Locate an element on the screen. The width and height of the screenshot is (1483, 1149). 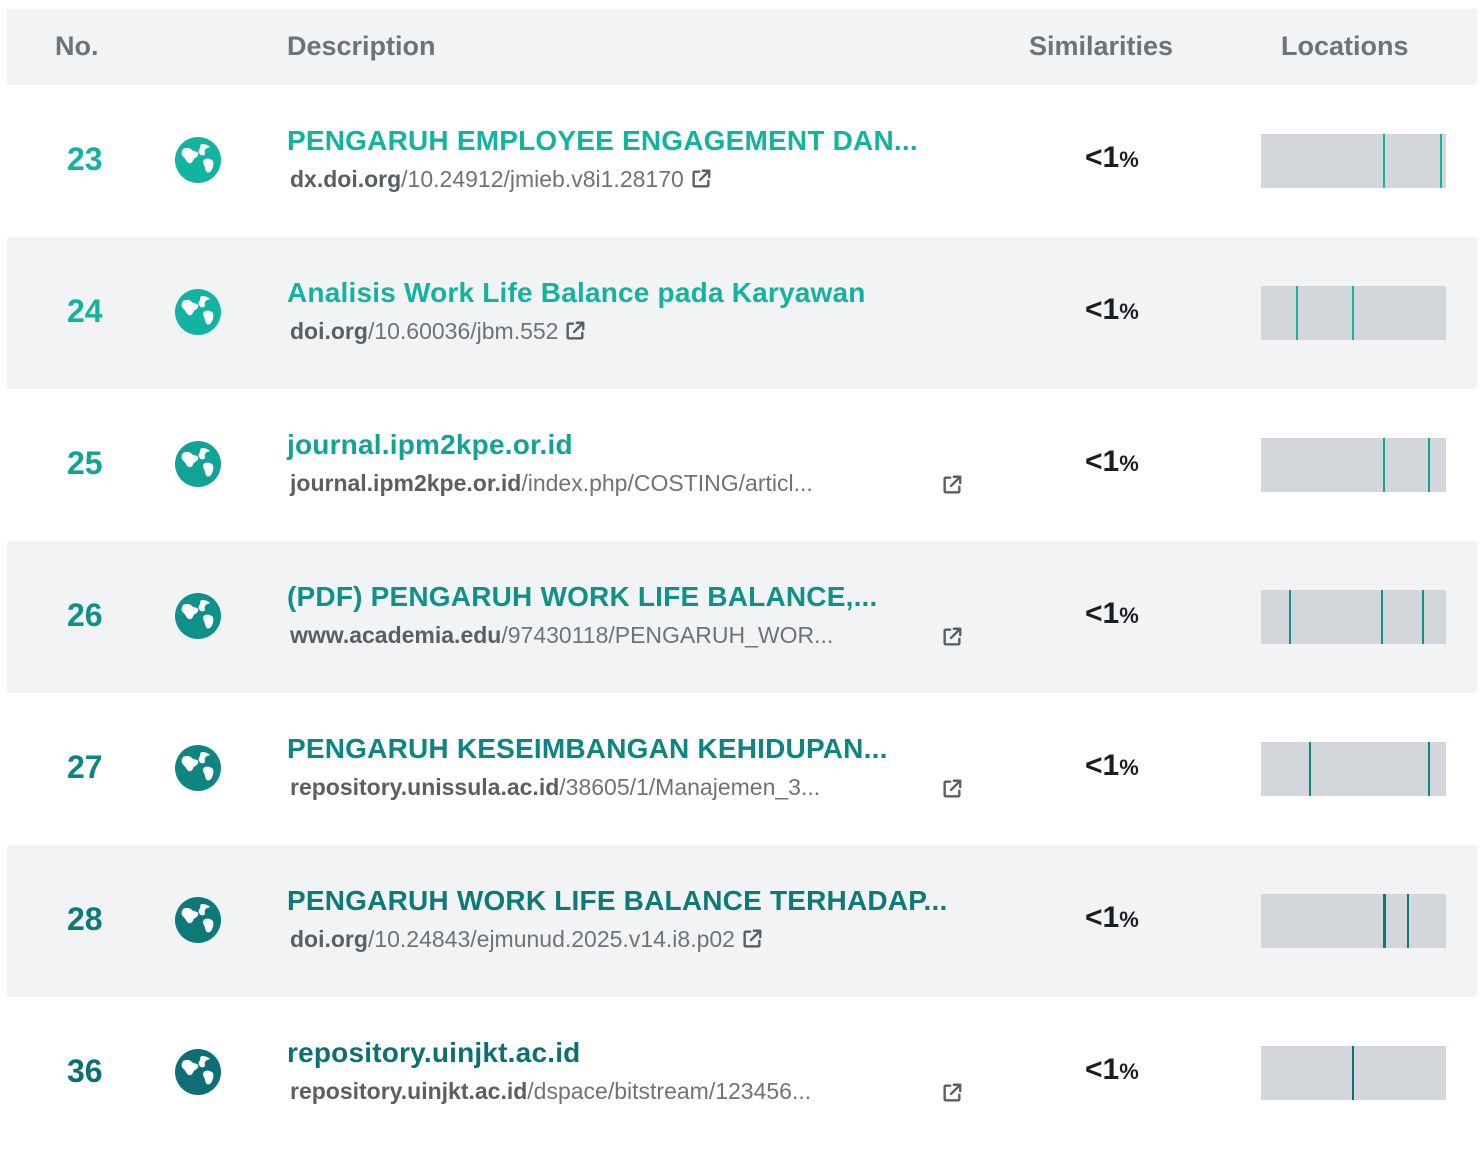
source-url: dx.doi.org/10.24912/jmieb.v8i1.28170 is located at coordinates (501, 179).